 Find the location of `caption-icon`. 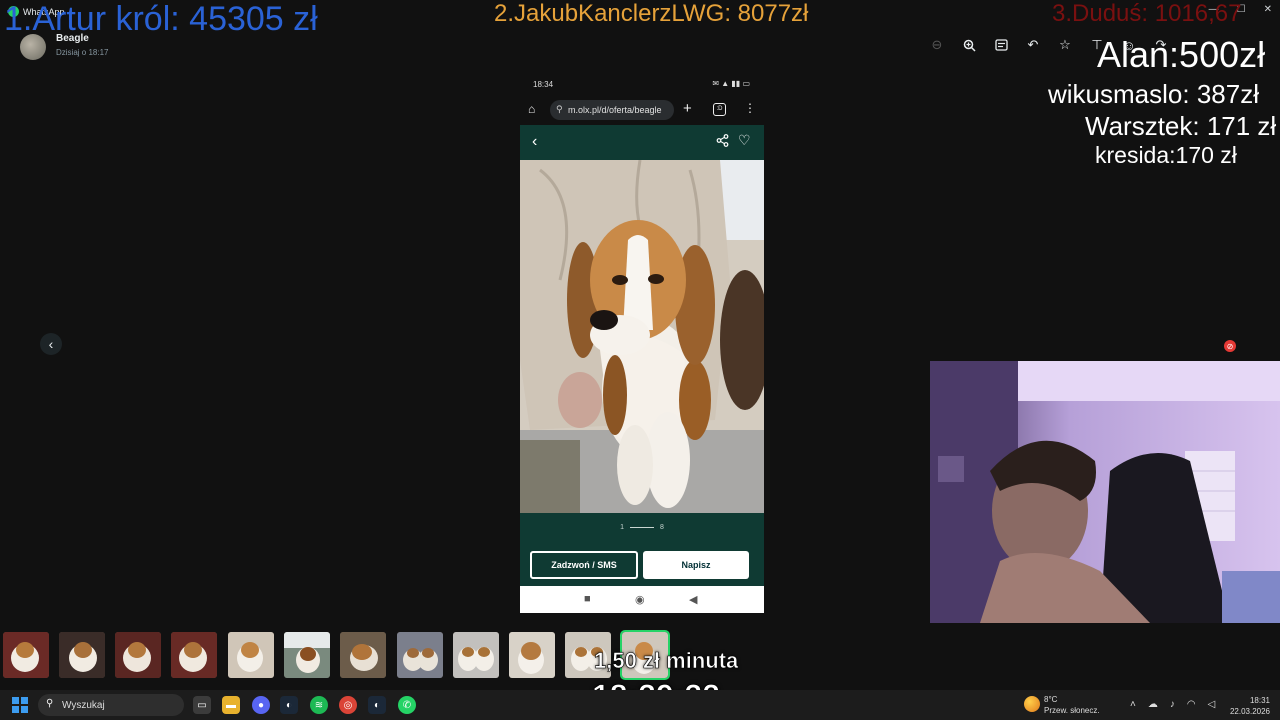

caption-icon is located at coordinates (1001, 45).